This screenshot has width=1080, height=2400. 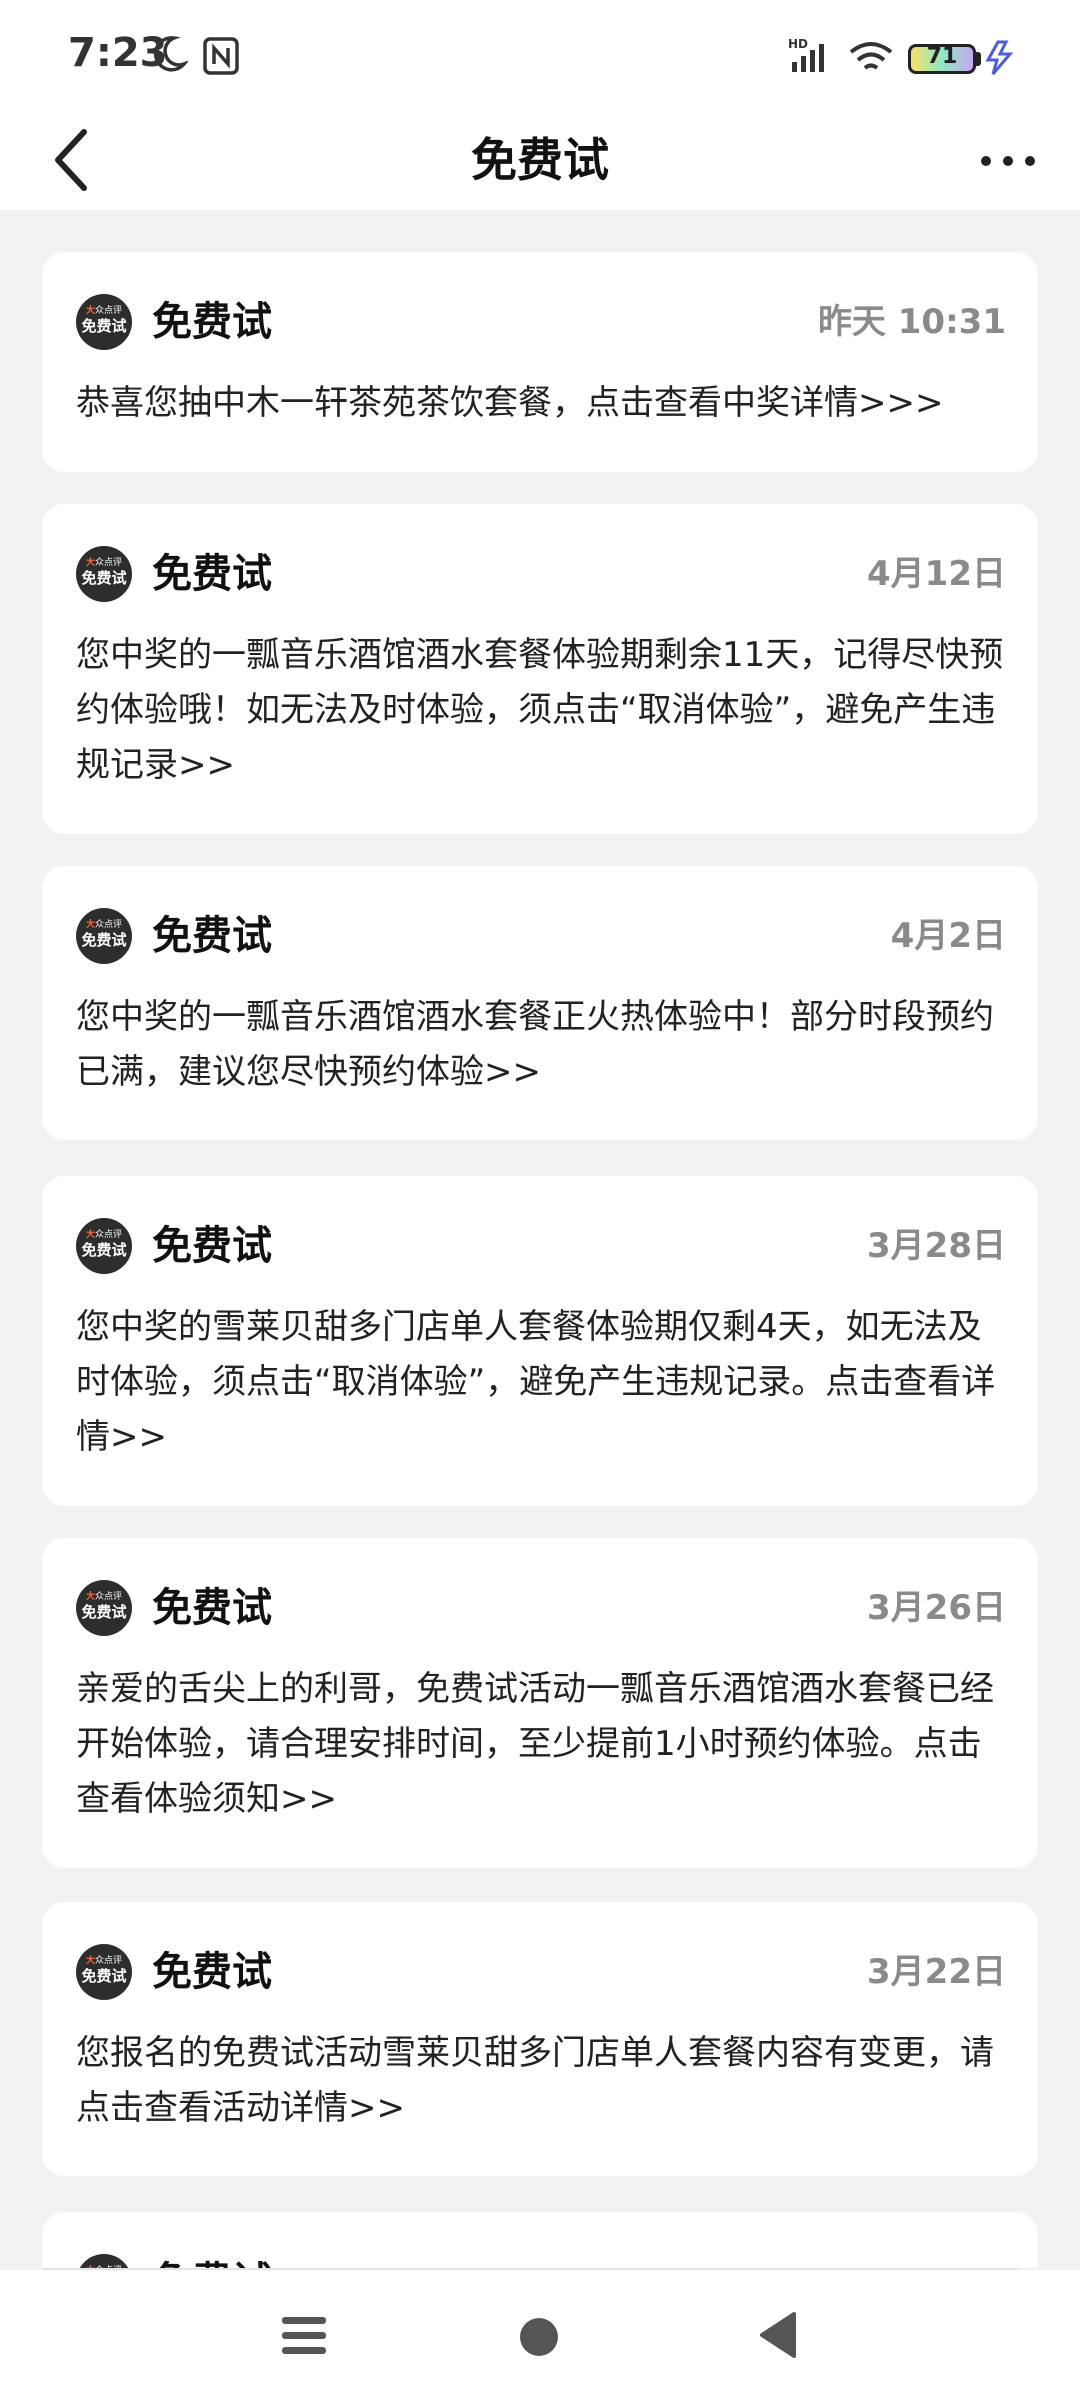 What do you see at coordinates (936, 574) in the screenshot?
I see `message-time: 4月12日` at bounding box center [936, 574].